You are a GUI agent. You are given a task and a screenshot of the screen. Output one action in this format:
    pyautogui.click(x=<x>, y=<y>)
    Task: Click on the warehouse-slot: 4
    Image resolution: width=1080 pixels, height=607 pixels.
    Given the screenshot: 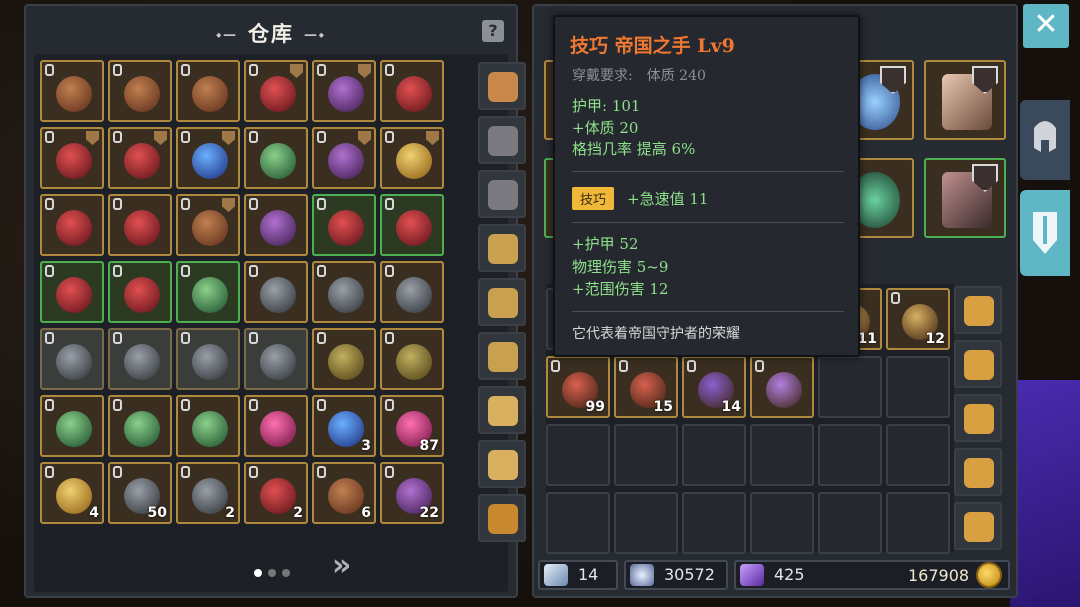 What is the action you would take?
    pyautogui.click(x=72, y=493)
    